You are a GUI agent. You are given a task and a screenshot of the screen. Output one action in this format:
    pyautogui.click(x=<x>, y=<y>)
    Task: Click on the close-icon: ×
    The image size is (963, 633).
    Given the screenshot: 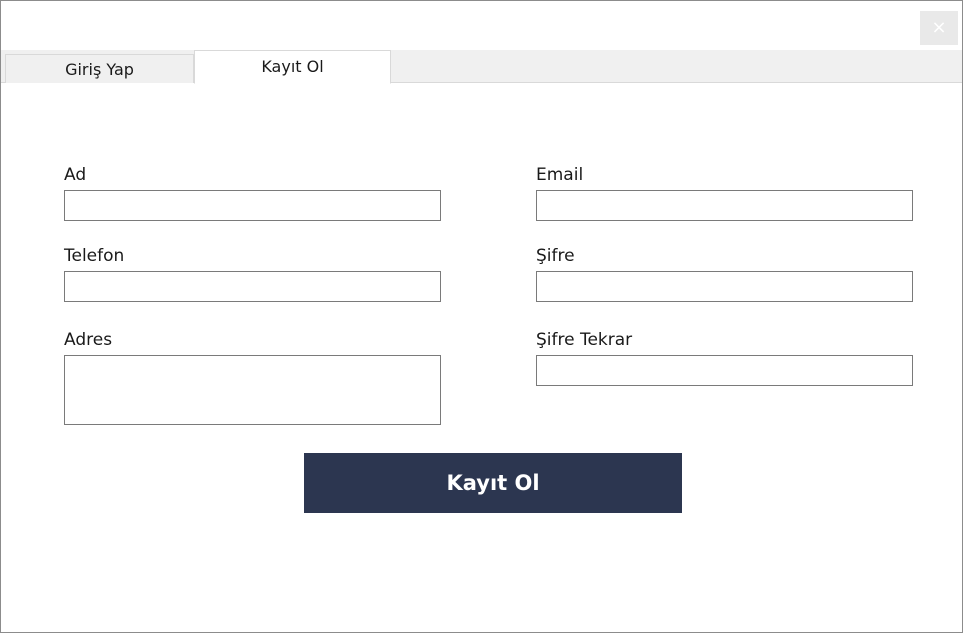 What is the action you would take?
    pyautogui.click(x=939, y=27)
    